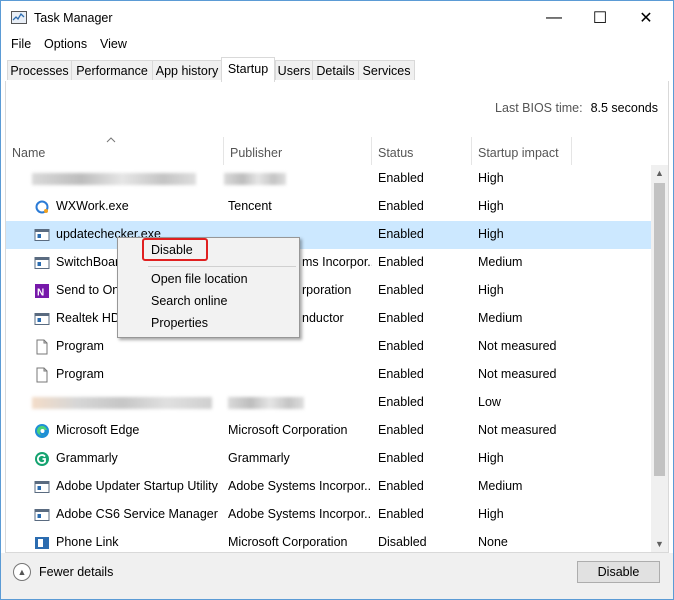  What do you see at coordinates (298, 151) in the screenshot?
I see `column-header-publisher: Publisher` at bounding box center [298, 151].